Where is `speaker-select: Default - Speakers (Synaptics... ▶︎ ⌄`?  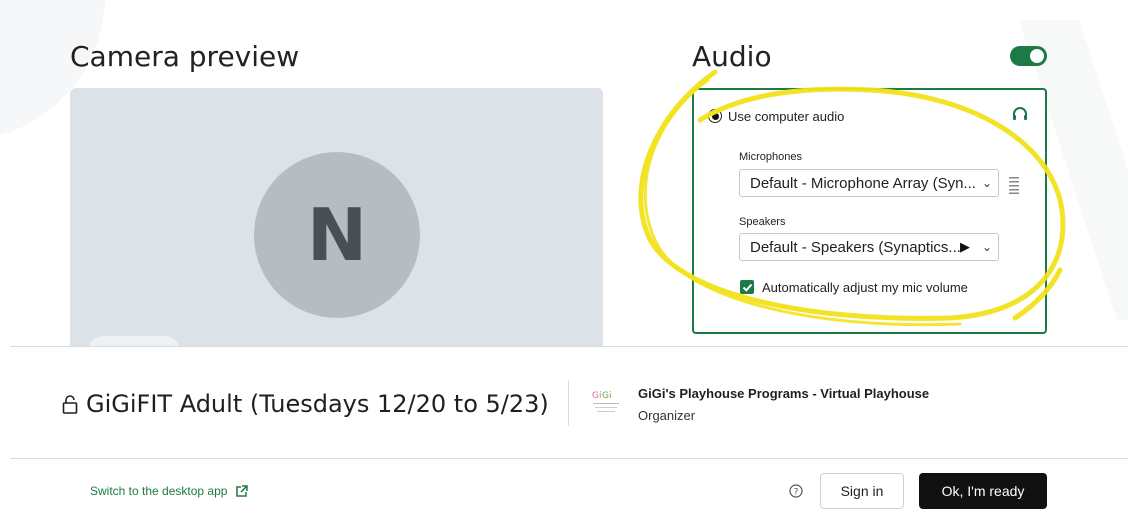
speaker-select: Default - Speakers (Synaptics... ▶︎ ⌄ is located at coordinates (869, 247).